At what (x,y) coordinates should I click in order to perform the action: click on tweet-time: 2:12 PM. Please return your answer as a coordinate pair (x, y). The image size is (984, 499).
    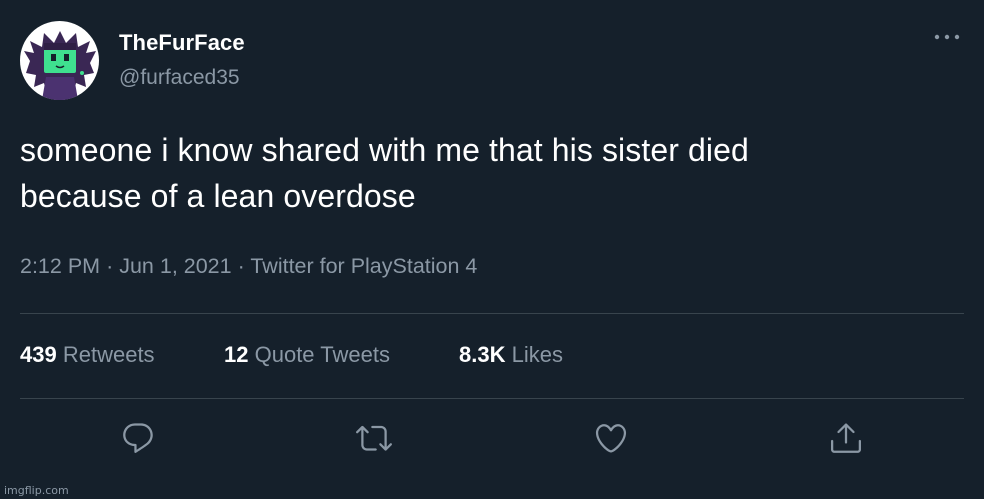
    Looking at the image, I should click on (60, 266).